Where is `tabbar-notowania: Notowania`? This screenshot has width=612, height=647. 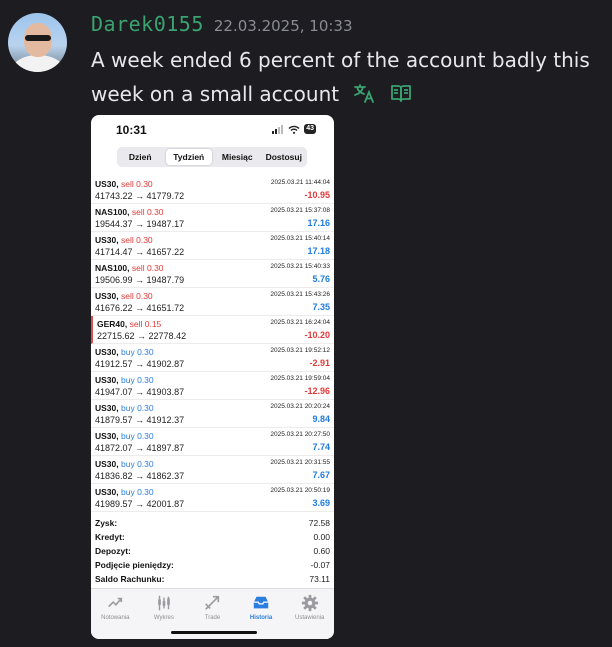 tabbar-notowania: Notowania is located at coordinates (115, 614).